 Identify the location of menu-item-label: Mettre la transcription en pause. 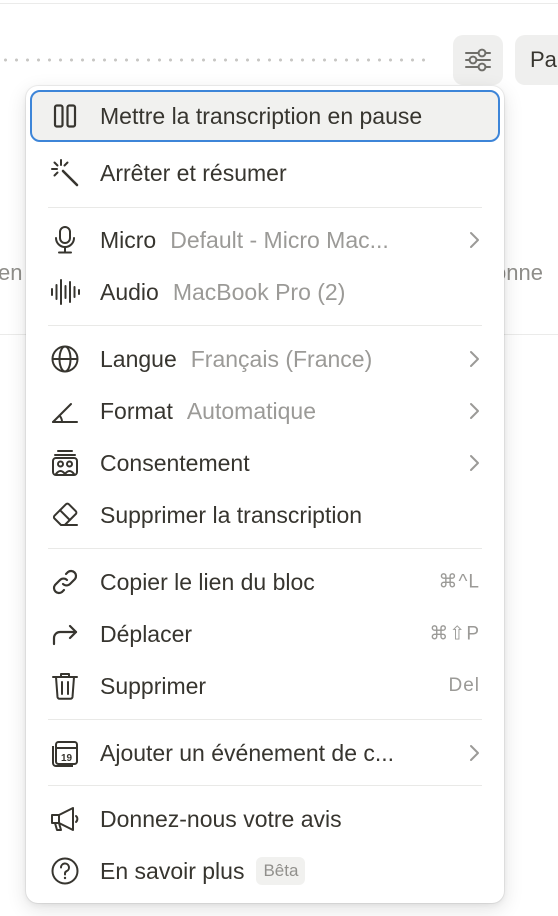
(261, 115).